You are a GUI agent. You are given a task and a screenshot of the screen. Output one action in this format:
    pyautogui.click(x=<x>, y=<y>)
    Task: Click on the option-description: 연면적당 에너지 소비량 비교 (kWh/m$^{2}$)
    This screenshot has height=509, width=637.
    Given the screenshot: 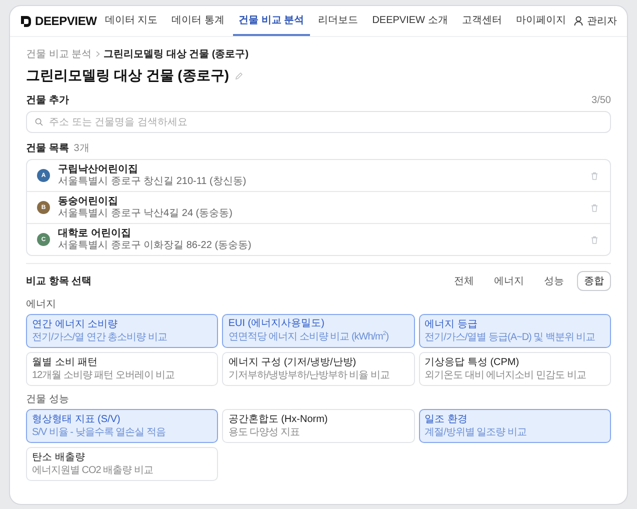 What is the action you would take?
    pyautogui.click(x=309, y=337)
    